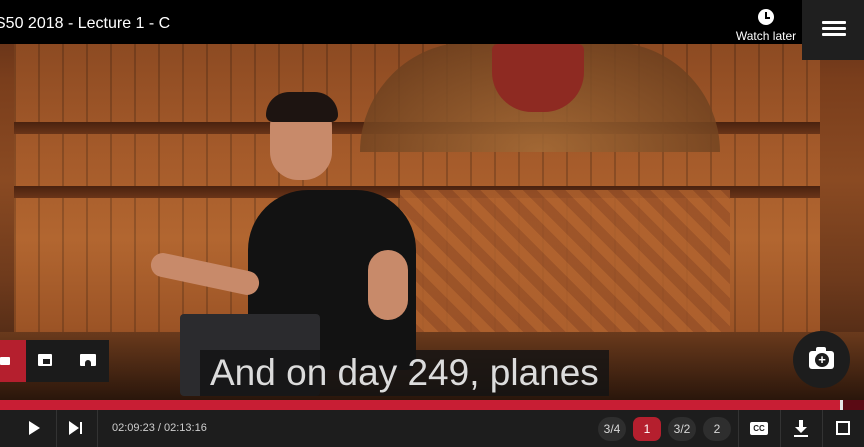 This screenshot has width=864, height=447. Describe the element at coordinates (565, 270) in the screenshot. I see `diagonal-panel` at that location.